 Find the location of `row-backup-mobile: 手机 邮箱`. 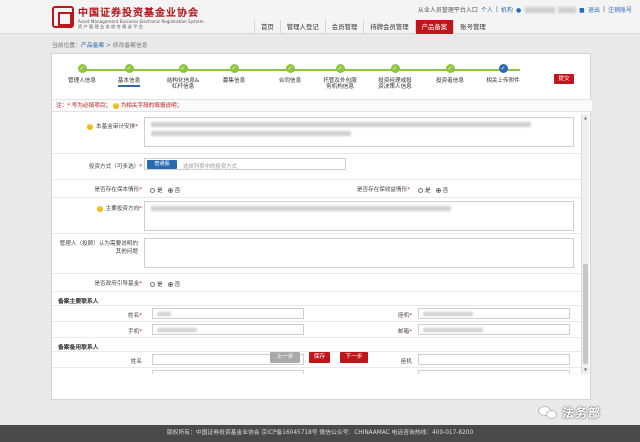

row-backup-mobile: 手机 邮箱 is located at coordinates (317, 371).